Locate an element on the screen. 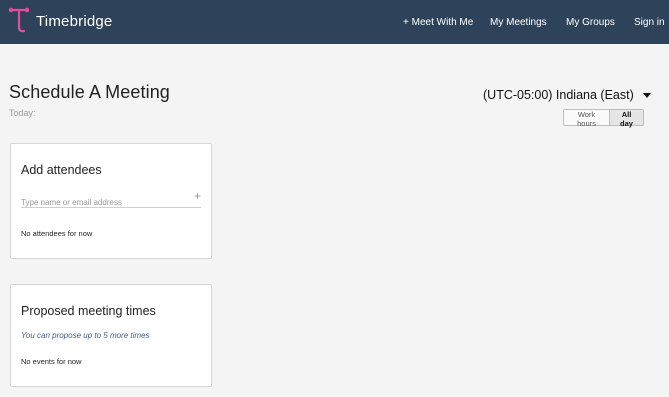 This screenshot has width=669, height=397. timezone-label: (UTC-05:00) Indiana (East) is located at coordinates (558, 95).